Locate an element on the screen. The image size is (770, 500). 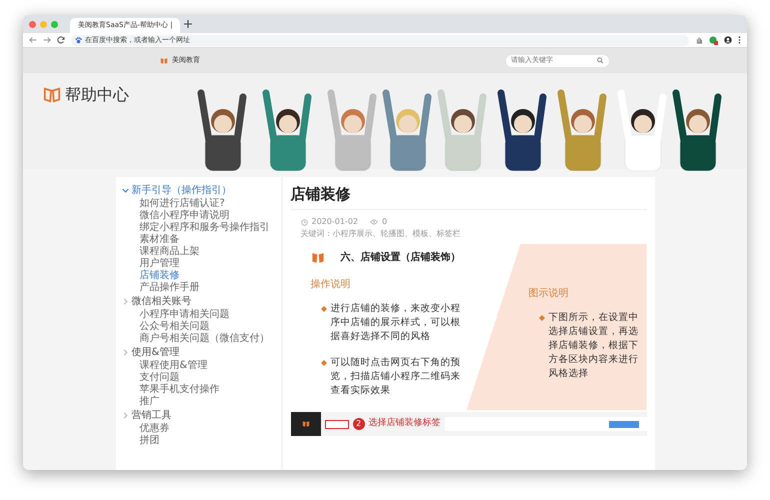
forward-arrow-icon is located at coordinates (47, 40).